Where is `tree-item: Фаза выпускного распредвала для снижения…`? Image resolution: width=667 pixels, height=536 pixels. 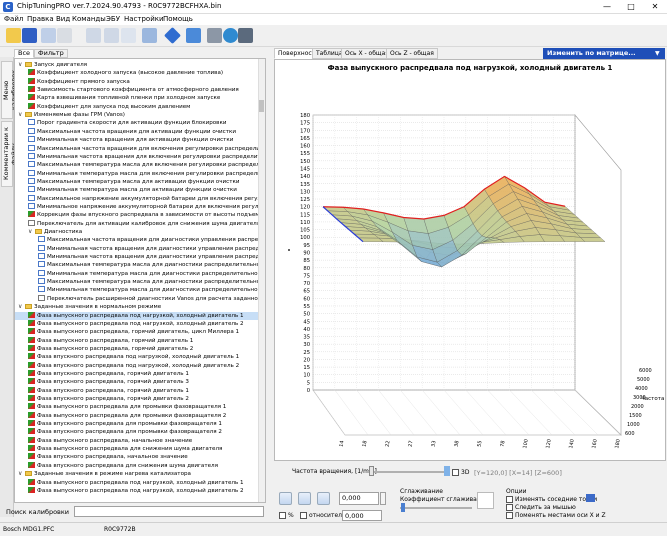
tree-item: Фаза выпускного распредвала для снижения… is located at coordinates (137, 449).